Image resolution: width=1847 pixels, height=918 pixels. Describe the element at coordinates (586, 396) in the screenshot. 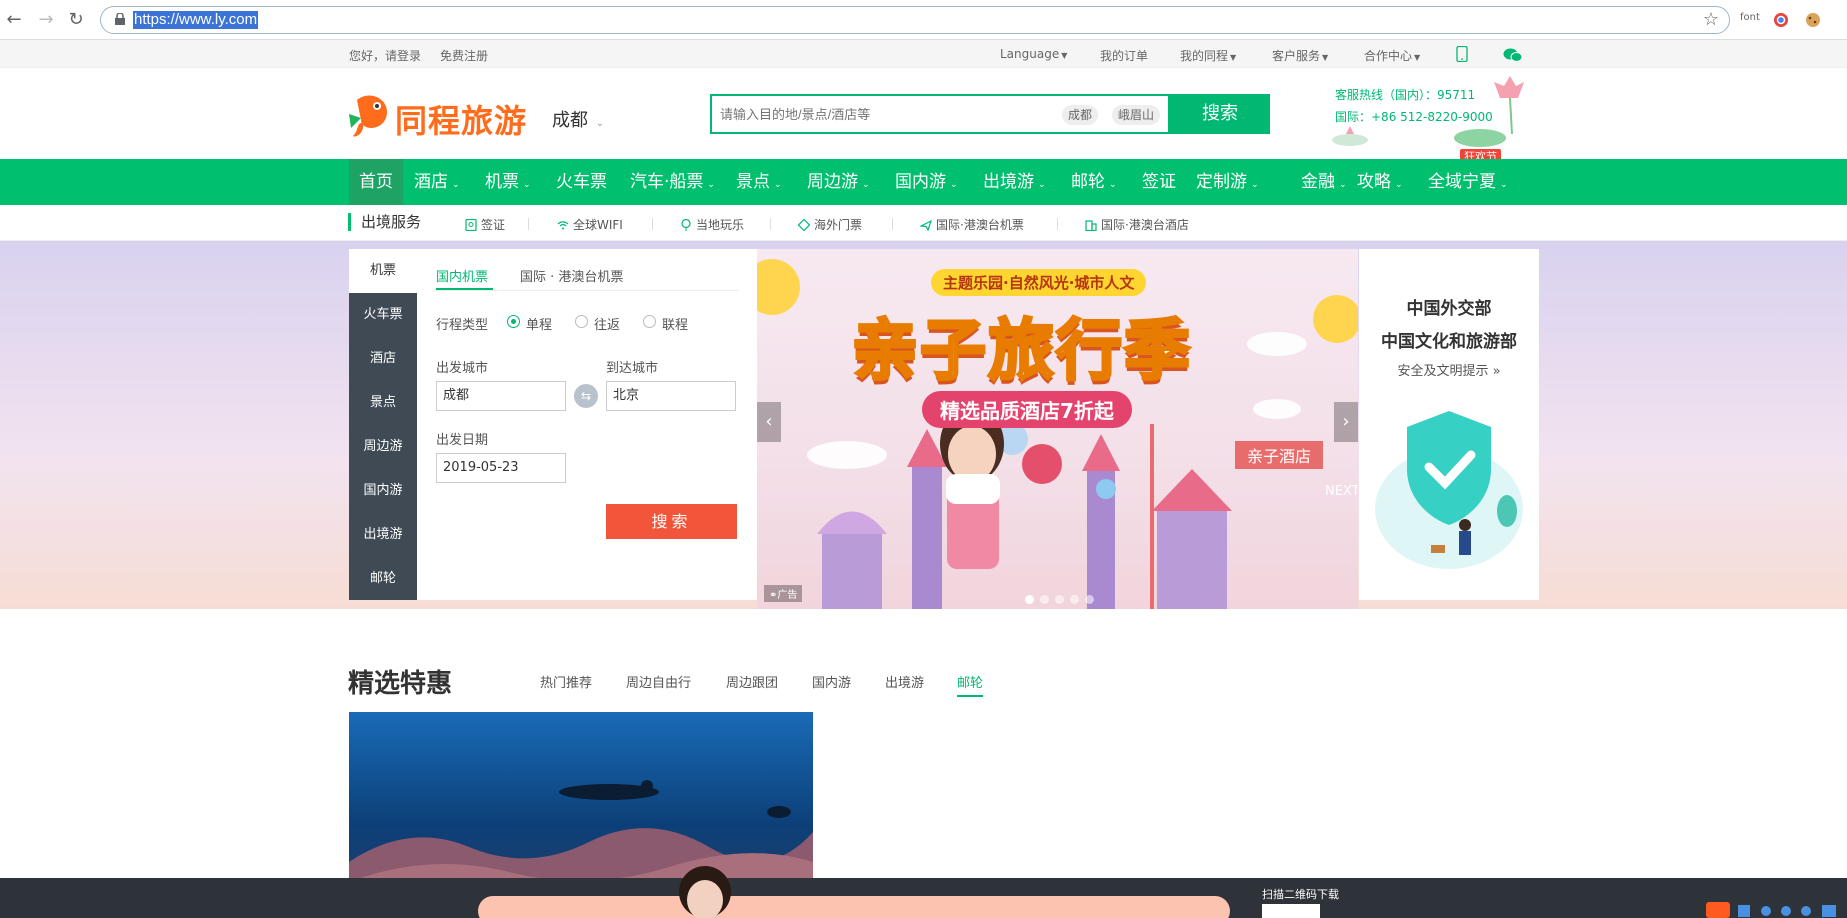

I see `swap-cities-icon: ⇆` at that location.